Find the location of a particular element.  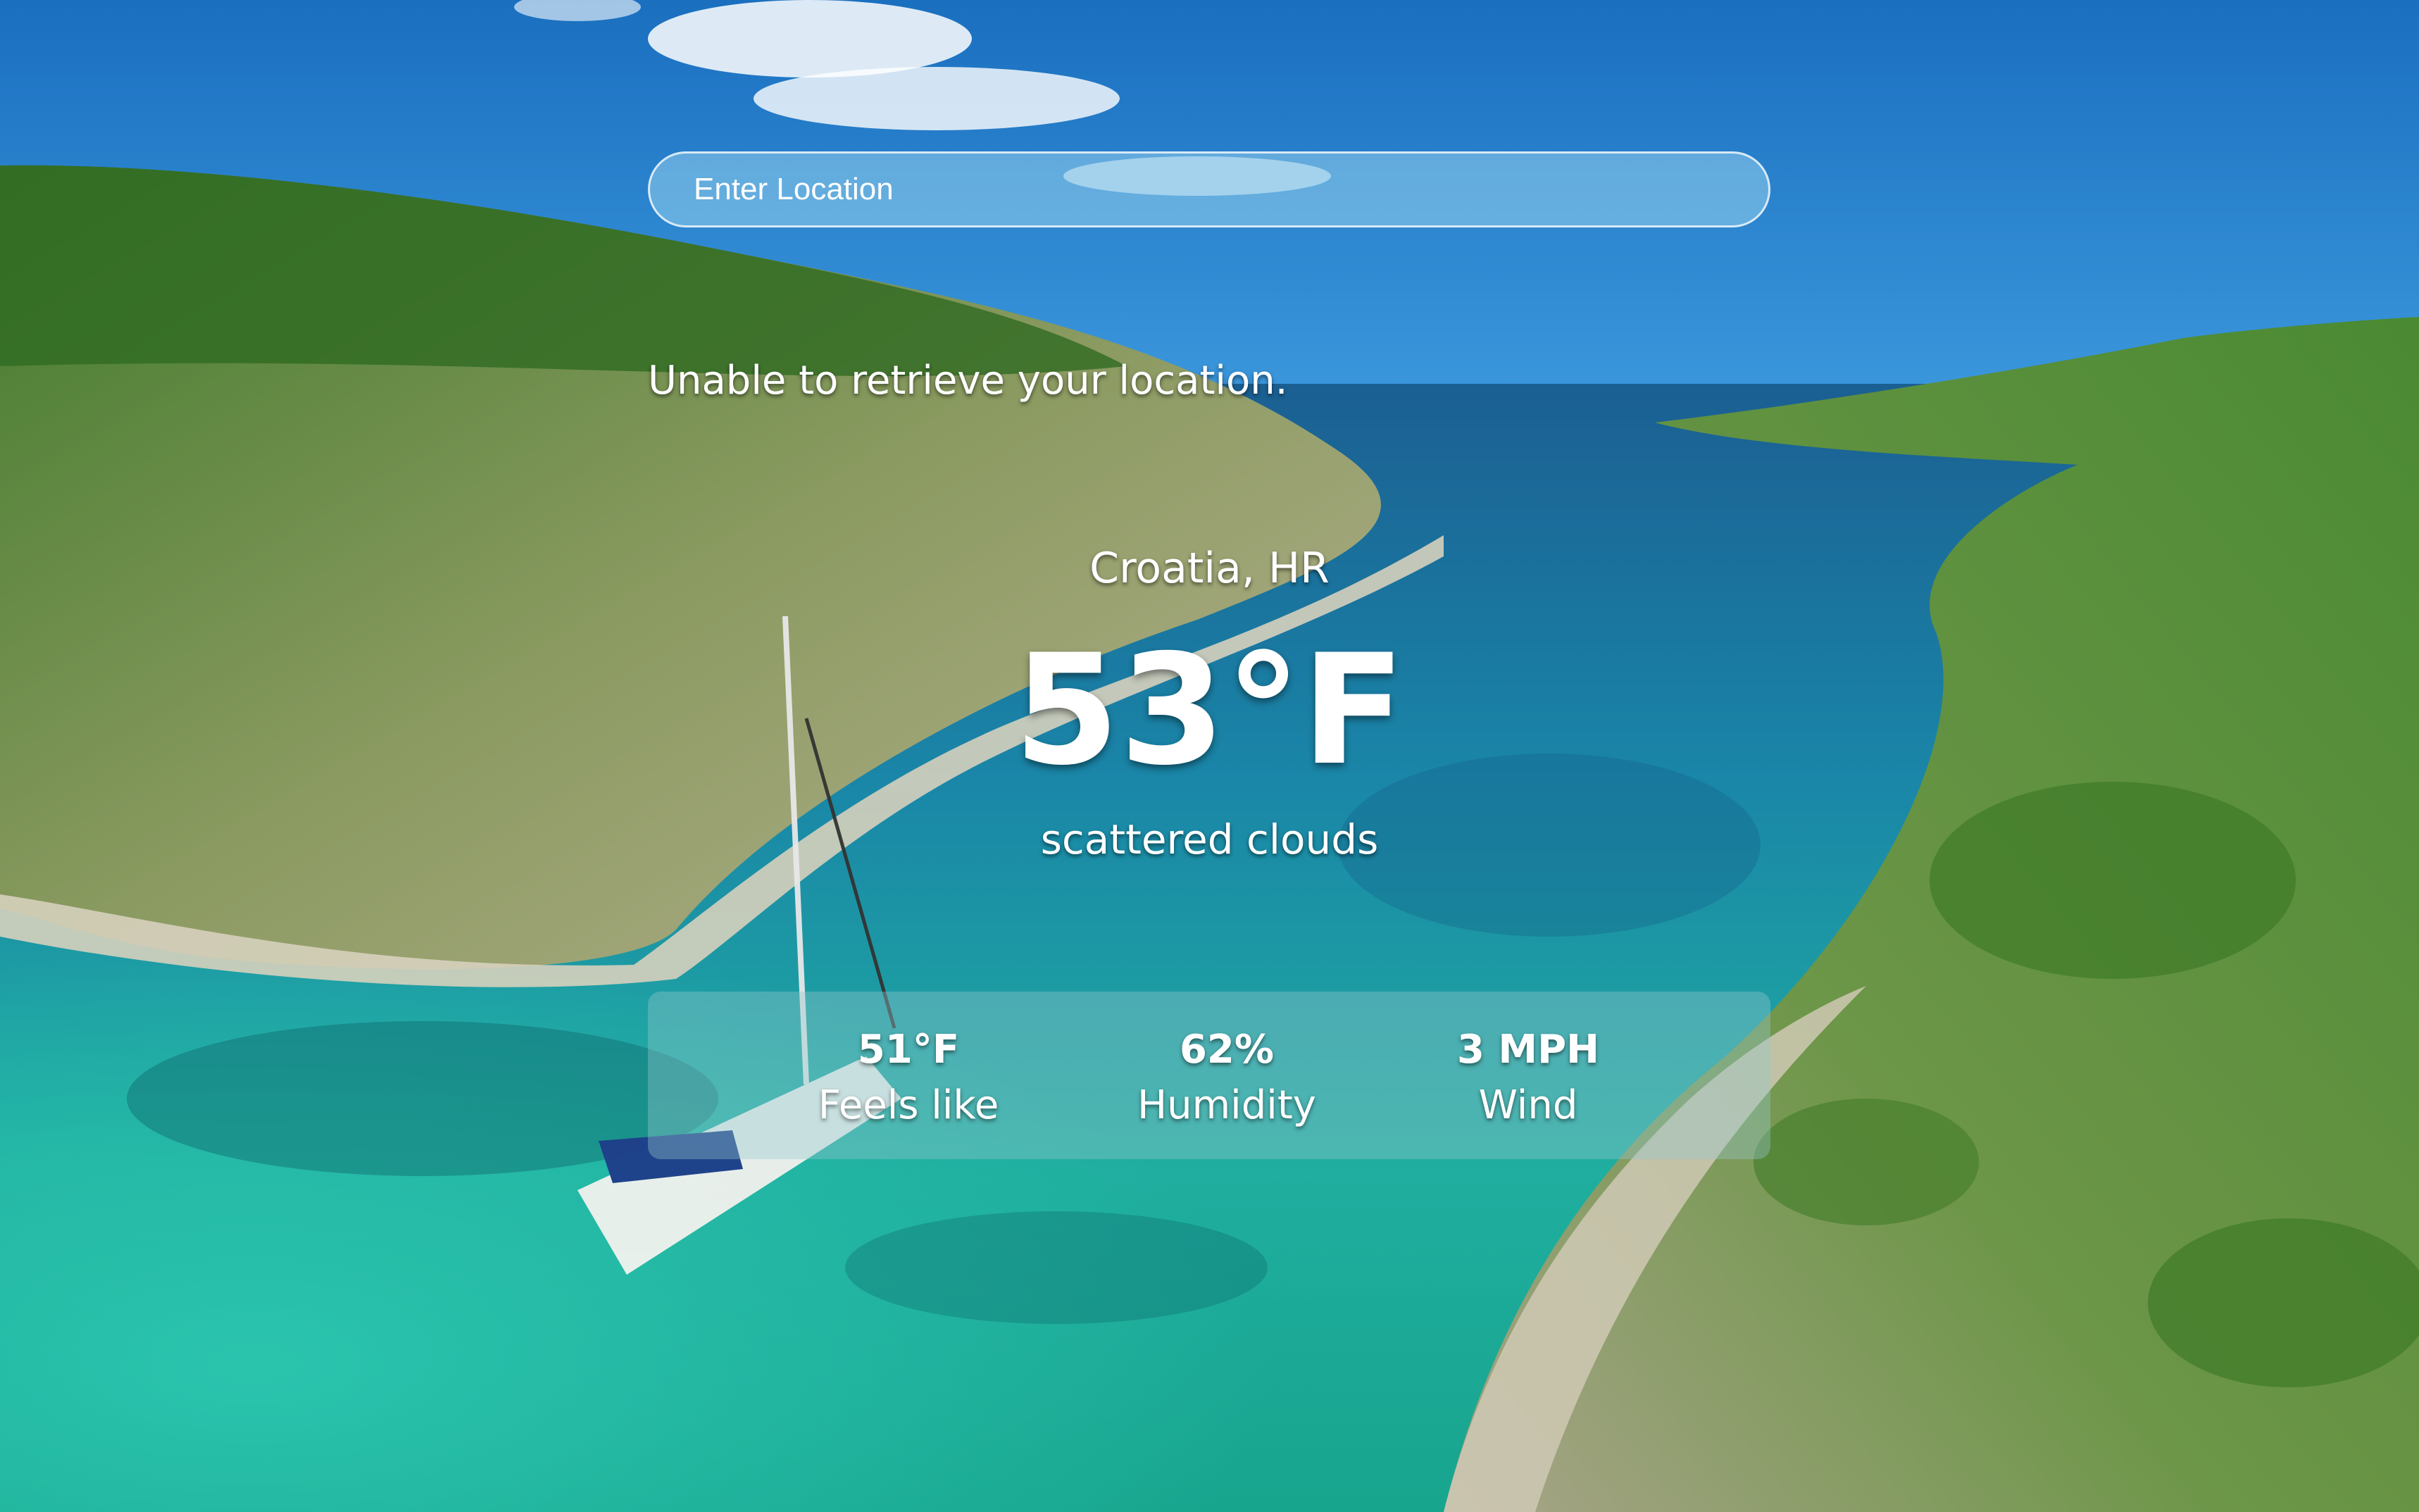

stat-humidity: 62% Humidity is located at coordinates (1227, 1078).